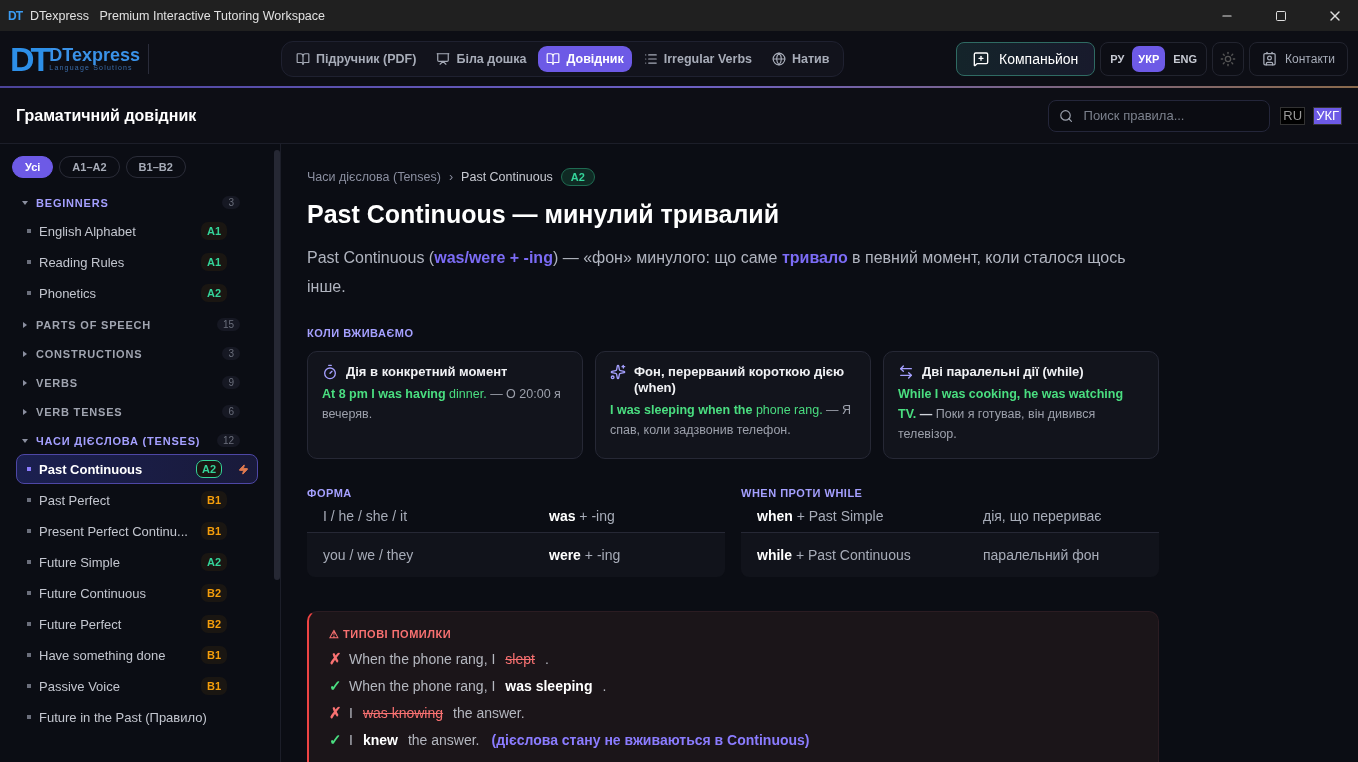 The image size is (1358, 762). Describe the element at coordinates (1043, 515) in the screenshot. I see `table-cell-text: дія, що перериває` at that location.